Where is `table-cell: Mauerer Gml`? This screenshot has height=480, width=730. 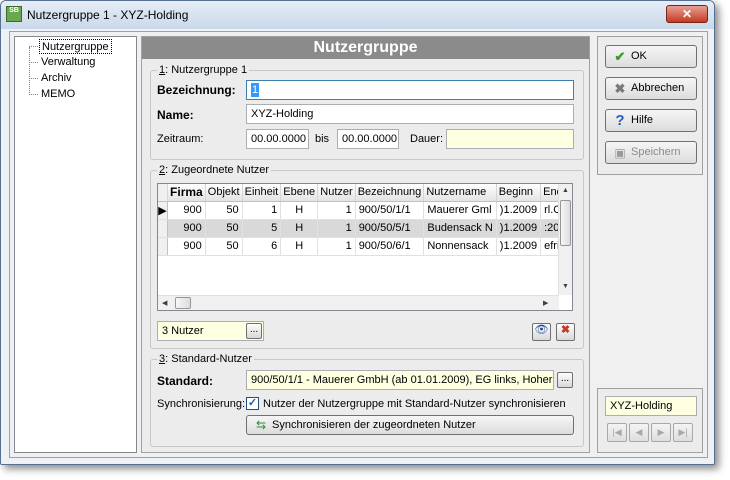
table-cell: Mauerer Gml is located at coordinates (460, 210).